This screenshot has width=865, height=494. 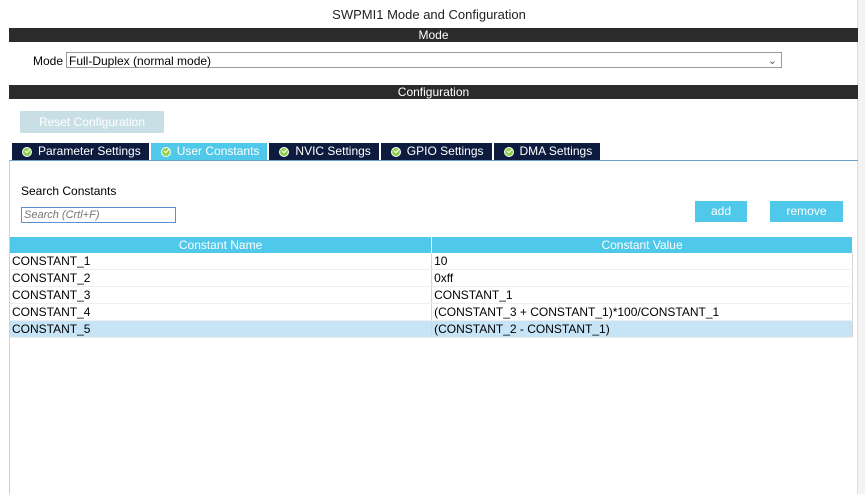 I want to click on constant-name-cell: CONSTANT_1, so click(x=221, y=261).